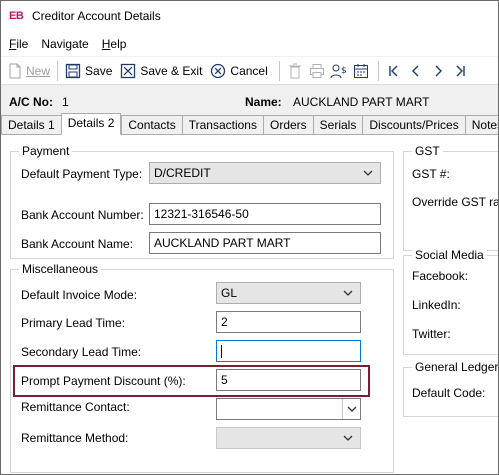 This screenshot has width=499, height=475. I want to click on social-media-group-title: Social Media, so click(449, 255).